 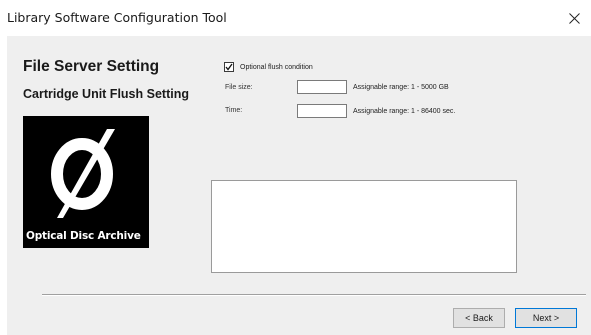 I want to click on time-range: Assignable range: 1 - 86400 sec., so click(x=404, y=111).